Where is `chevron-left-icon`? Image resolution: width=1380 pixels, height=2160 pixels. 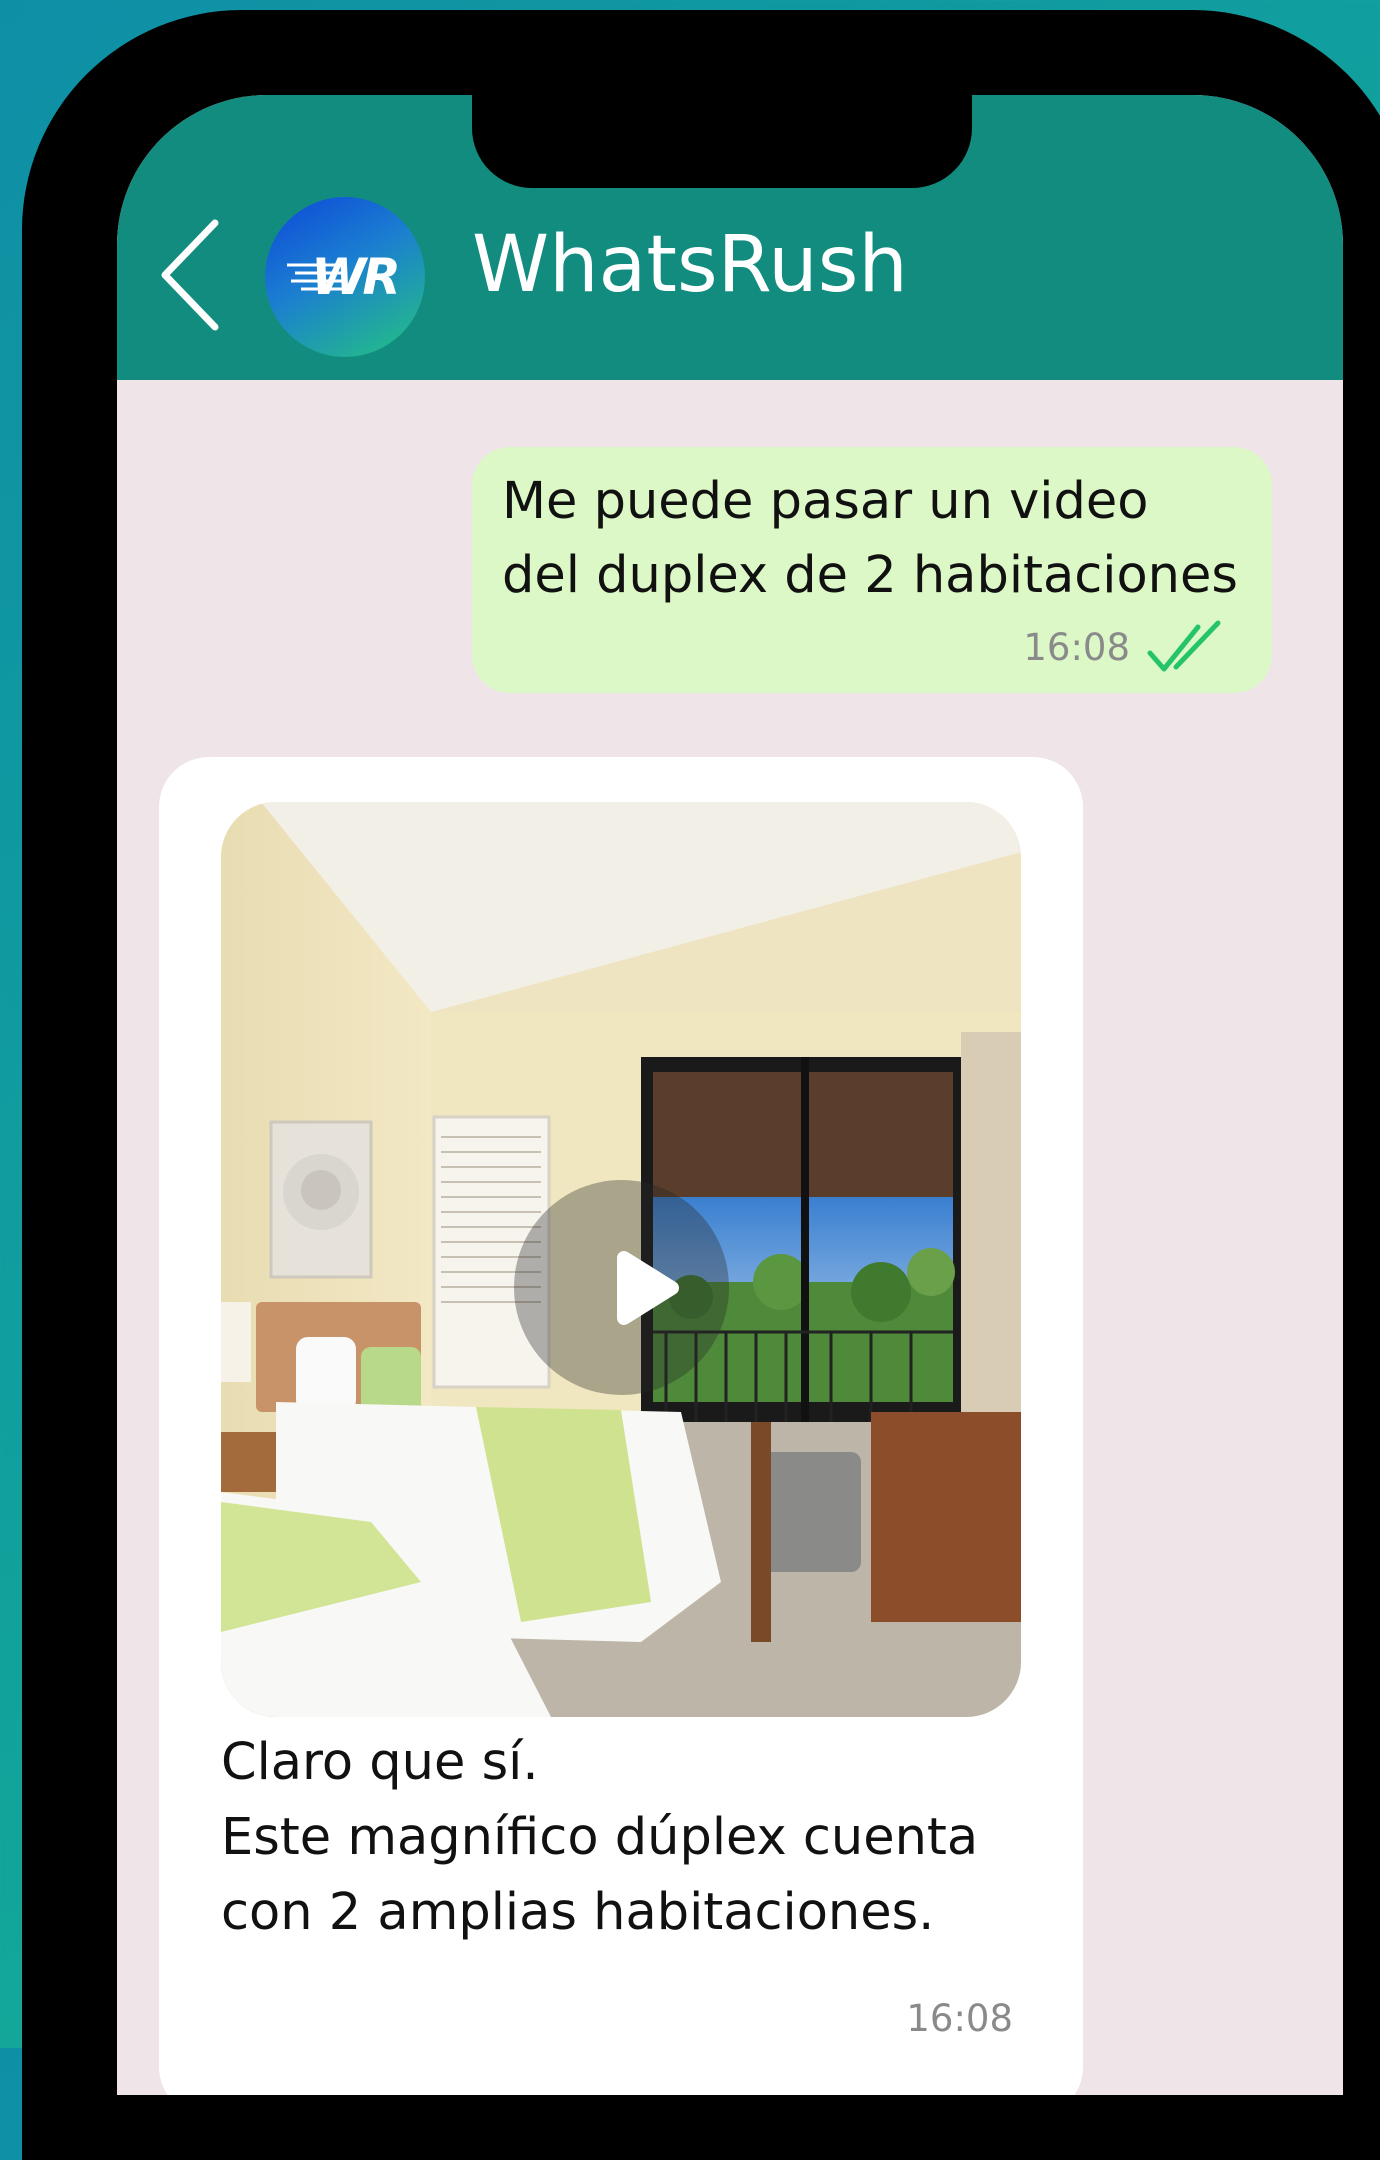
chevron-left-icon is located at coordinates (192, 275).